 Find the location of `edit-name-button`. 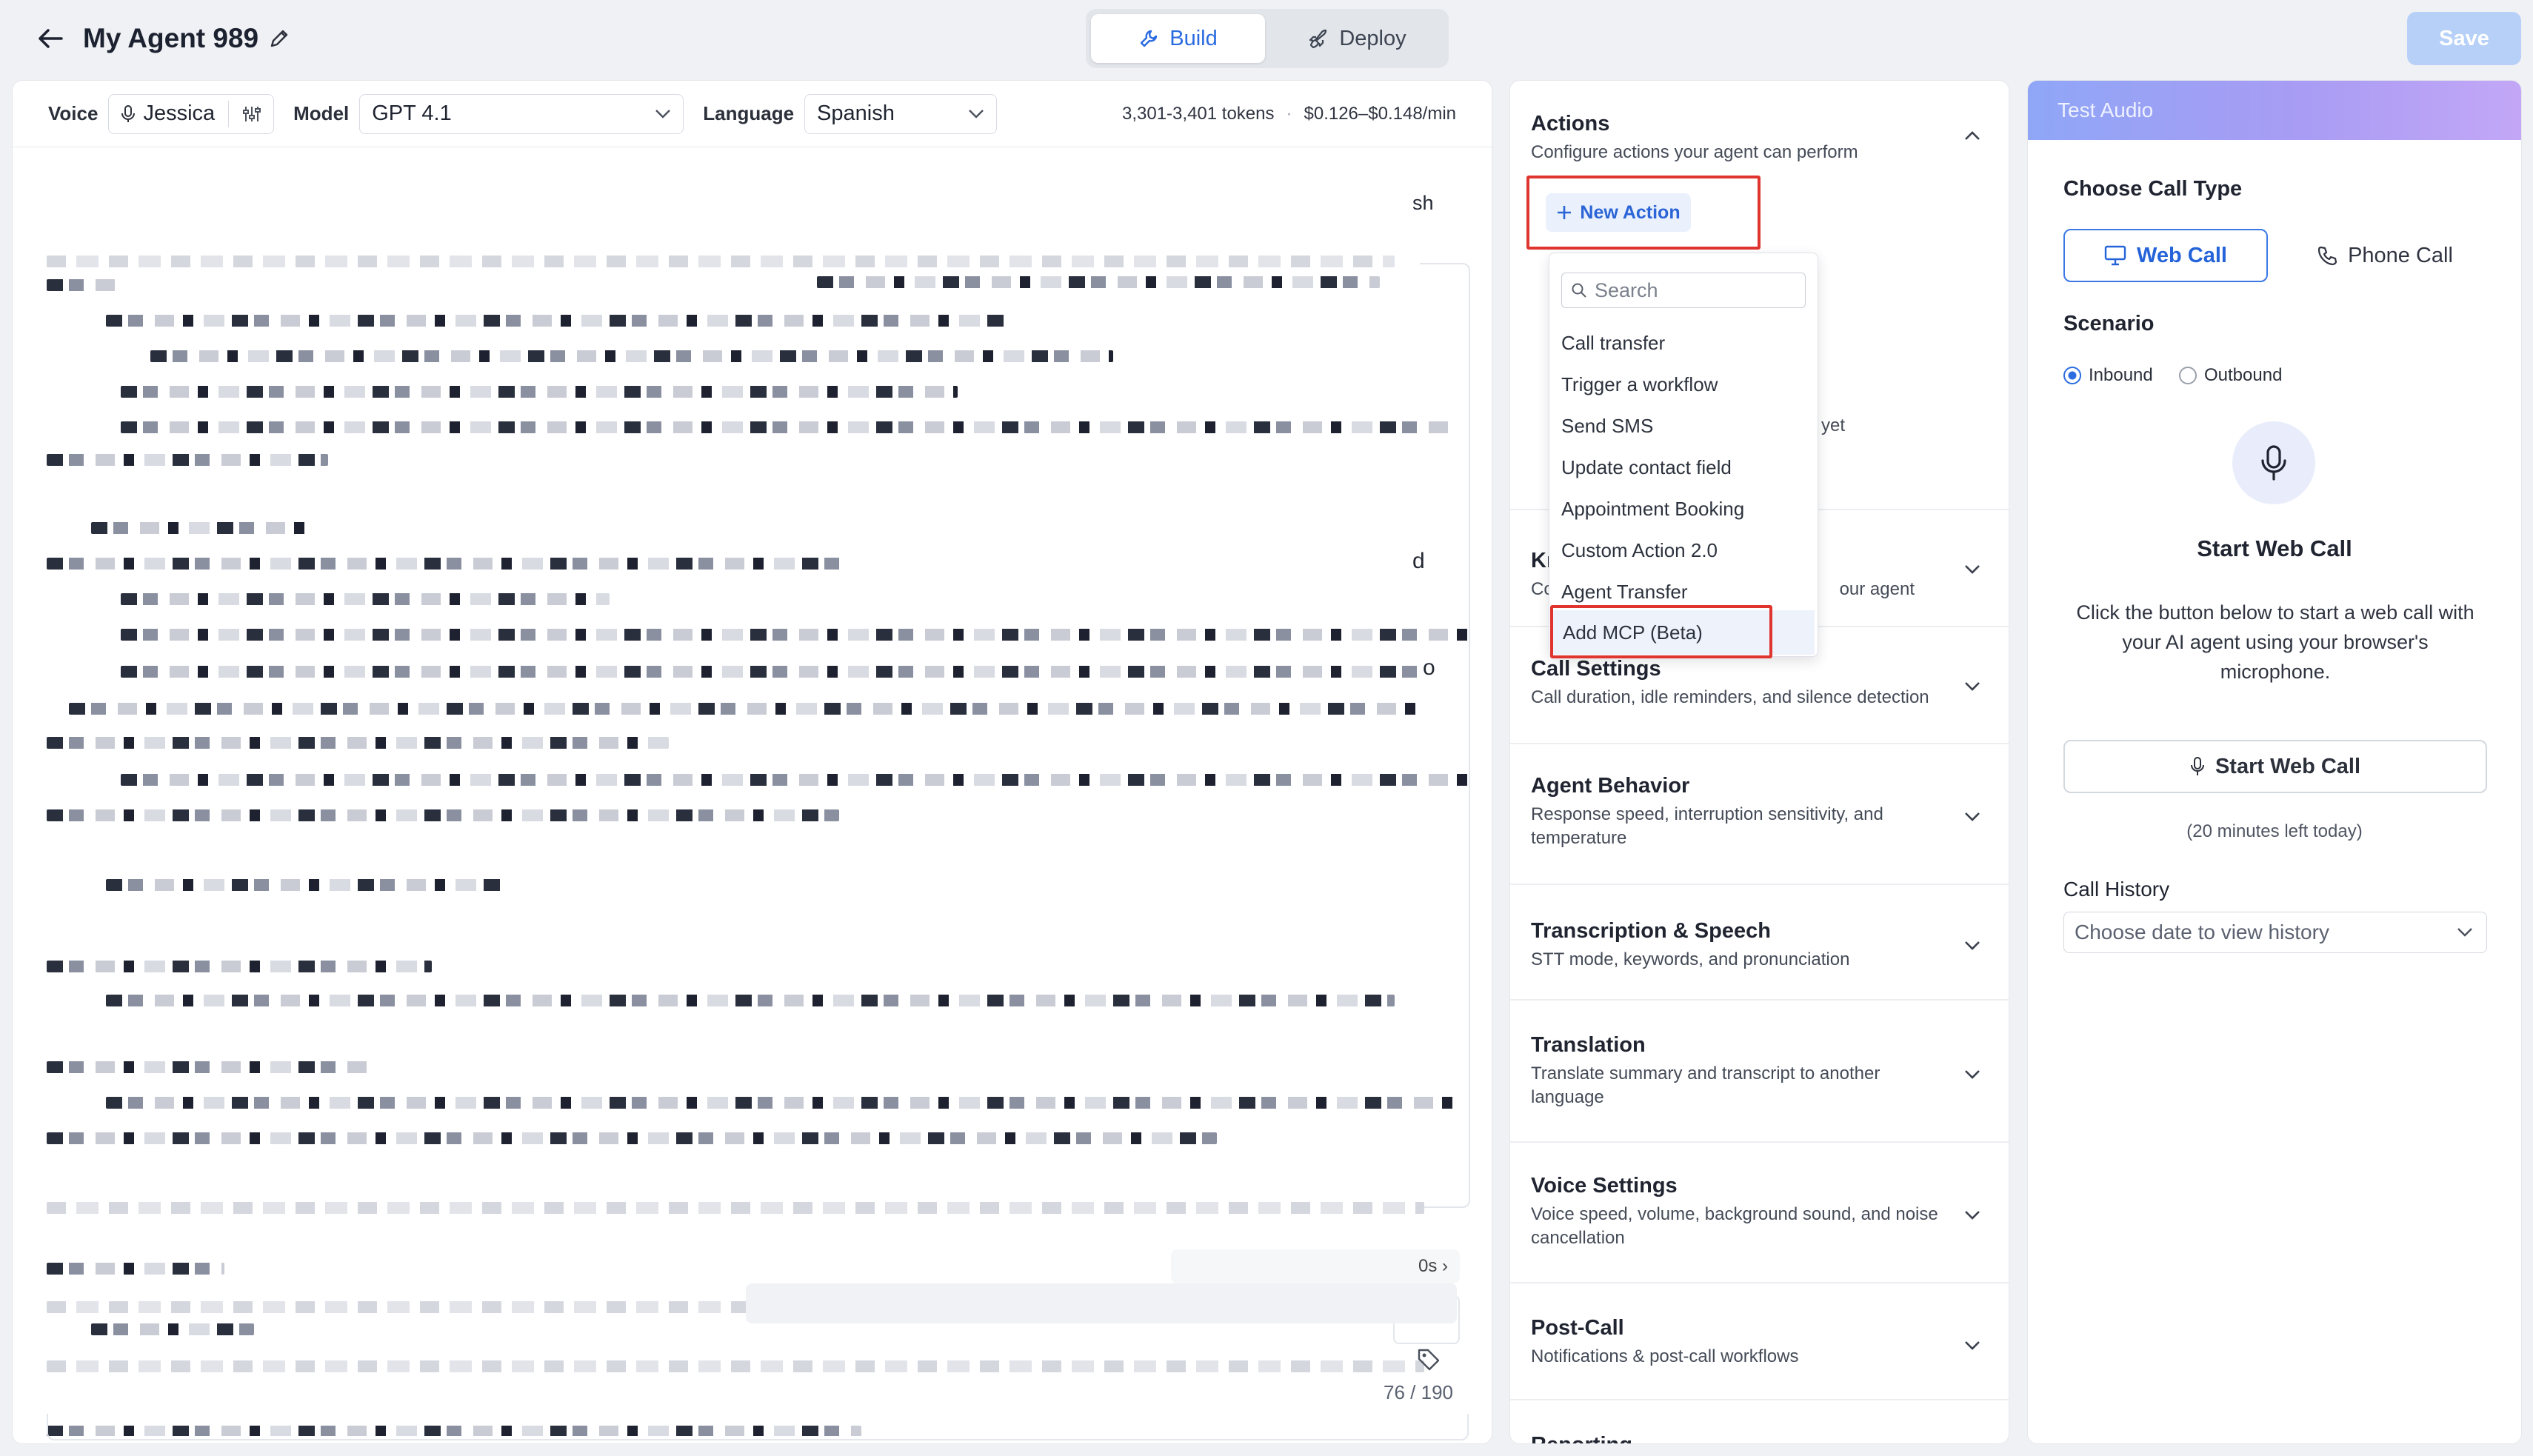

edit-name-button is located at coordinates (279, 38).